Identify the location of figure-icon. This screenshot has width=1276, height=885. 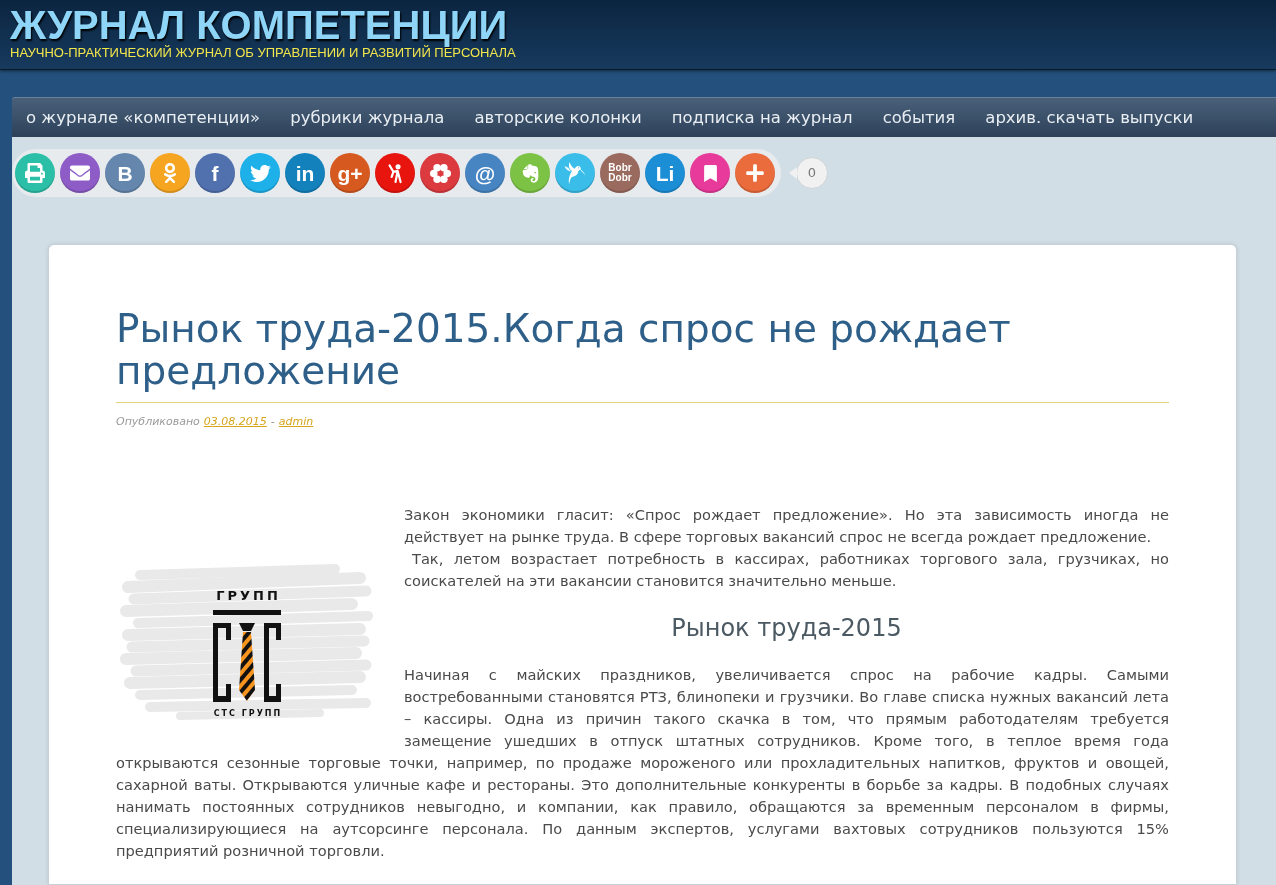
(395, 173).